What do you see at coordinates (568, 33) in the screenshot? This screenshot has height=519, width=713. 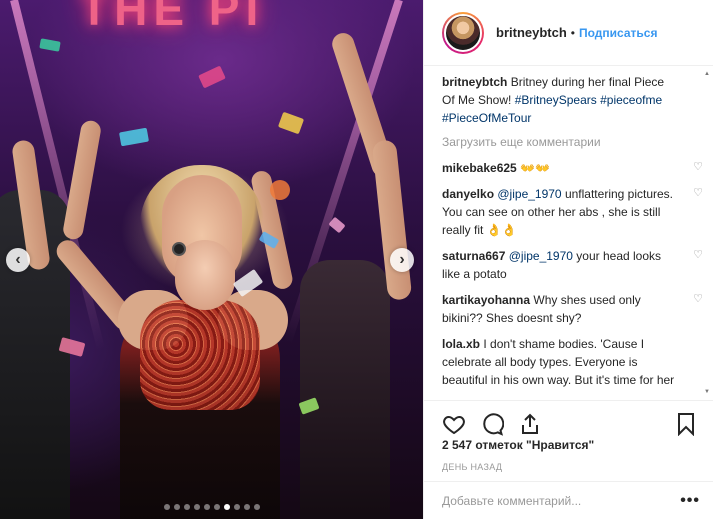 I see `post-header: britneybtch • Подписаться` at bounding box center [568, 33].